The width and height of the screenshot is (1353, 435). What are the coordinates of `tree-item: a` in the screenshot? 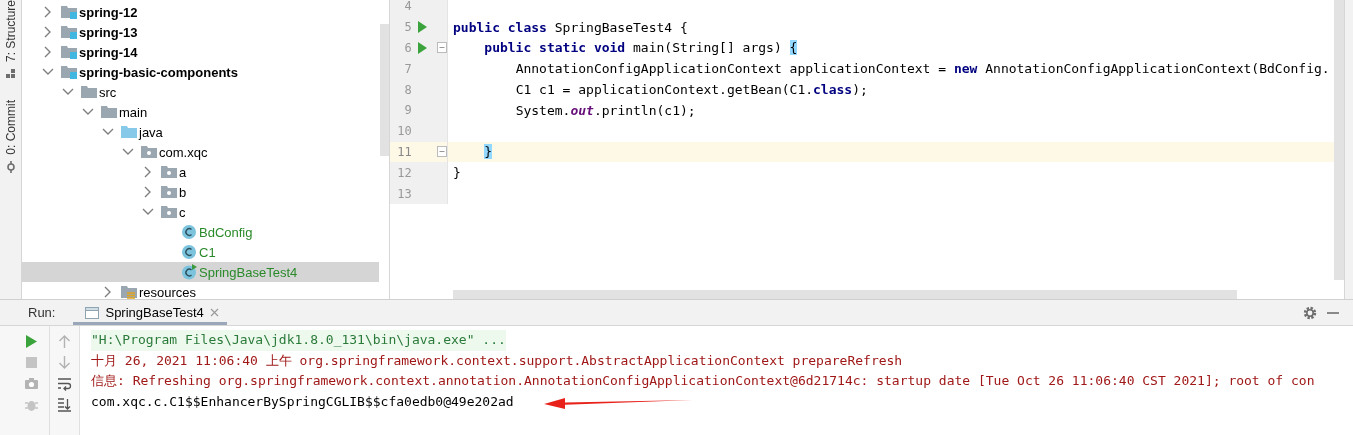 It's located at (200, 172).